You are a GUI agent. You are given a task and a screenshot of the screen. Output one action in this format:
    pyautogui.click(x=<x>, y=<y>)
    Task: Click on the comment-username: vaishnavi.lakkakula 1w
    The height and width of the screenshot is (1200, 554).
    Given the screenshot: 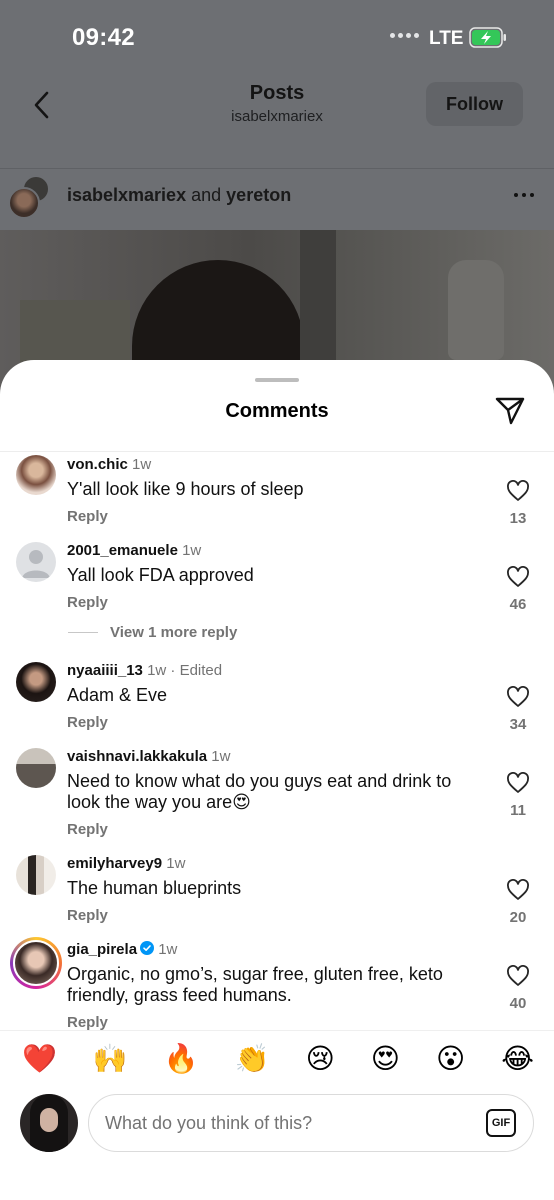 What is the action you would take?
    pyautogui.click(x=148, y=756)
    